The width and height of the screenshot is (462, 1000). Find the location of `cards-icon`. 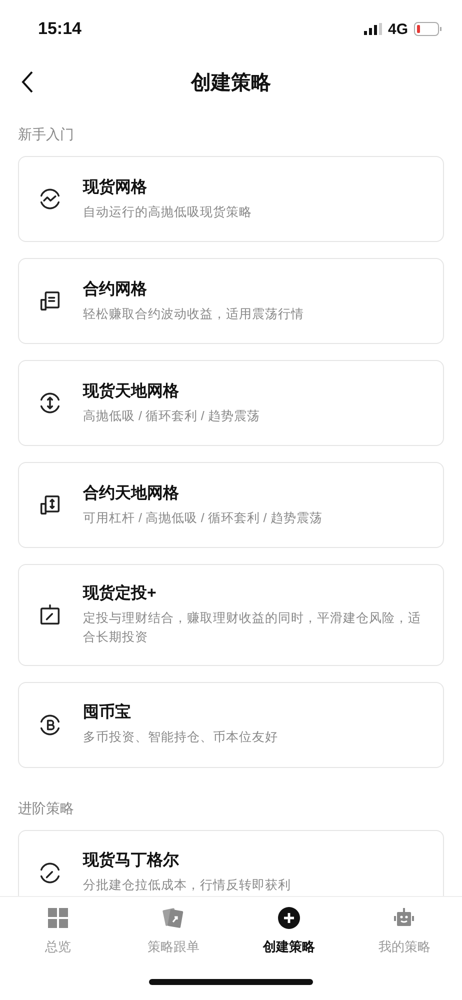

cards-icon is located at coordinates (173, 918).